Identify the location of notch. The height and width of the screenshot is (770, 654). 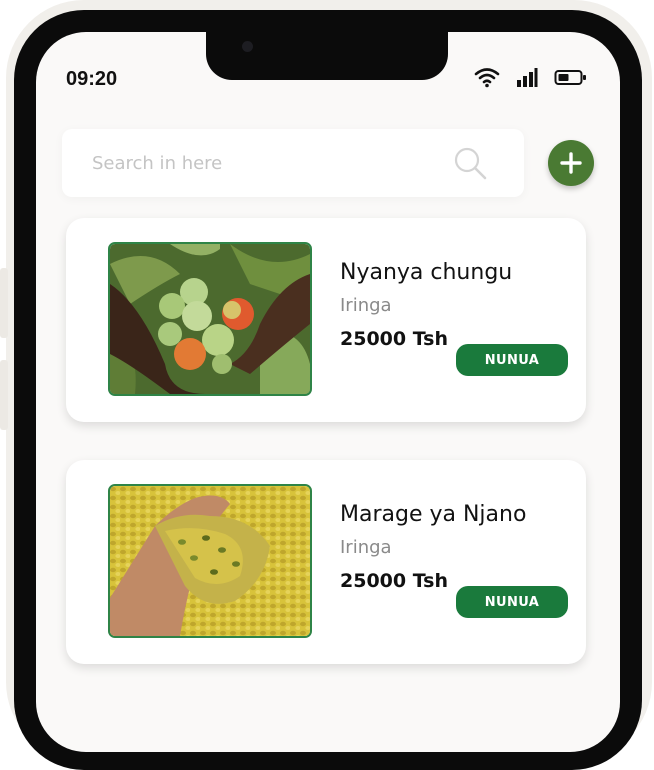
(327, 56).